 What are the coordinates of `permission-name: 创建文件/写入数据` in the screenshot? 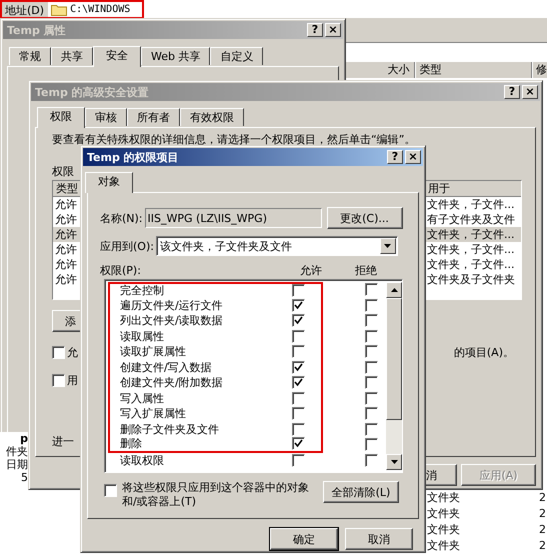 It's located at (166, 367).